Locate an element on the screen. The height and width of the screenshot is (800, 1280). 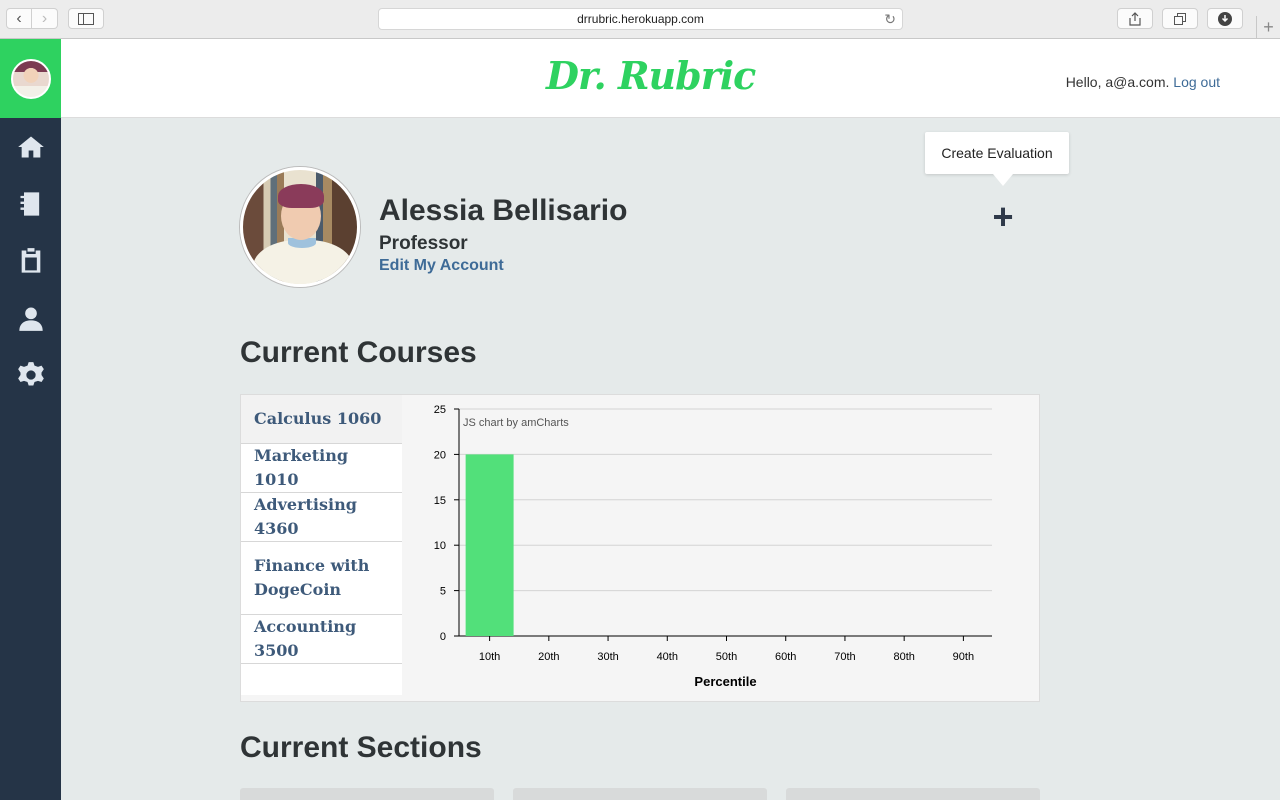
user-icon is located at coordinates (30, 319).